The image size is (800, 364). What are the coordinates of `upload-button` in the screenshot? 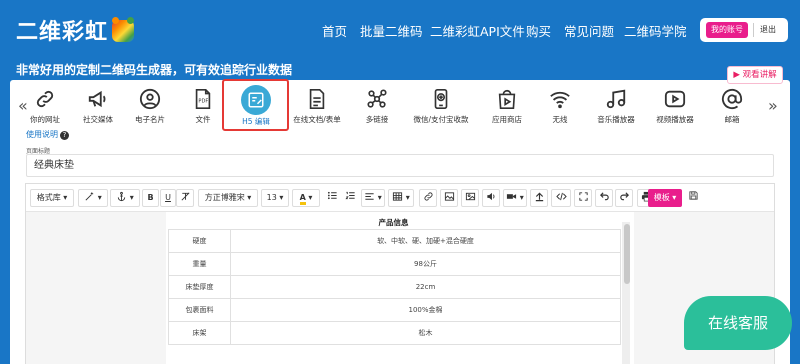 It's located at (539, 198).